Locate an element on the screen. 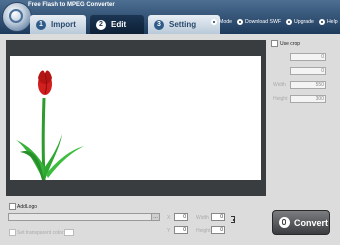  logo-height-field: 0 is located at coordinates (218, 230).